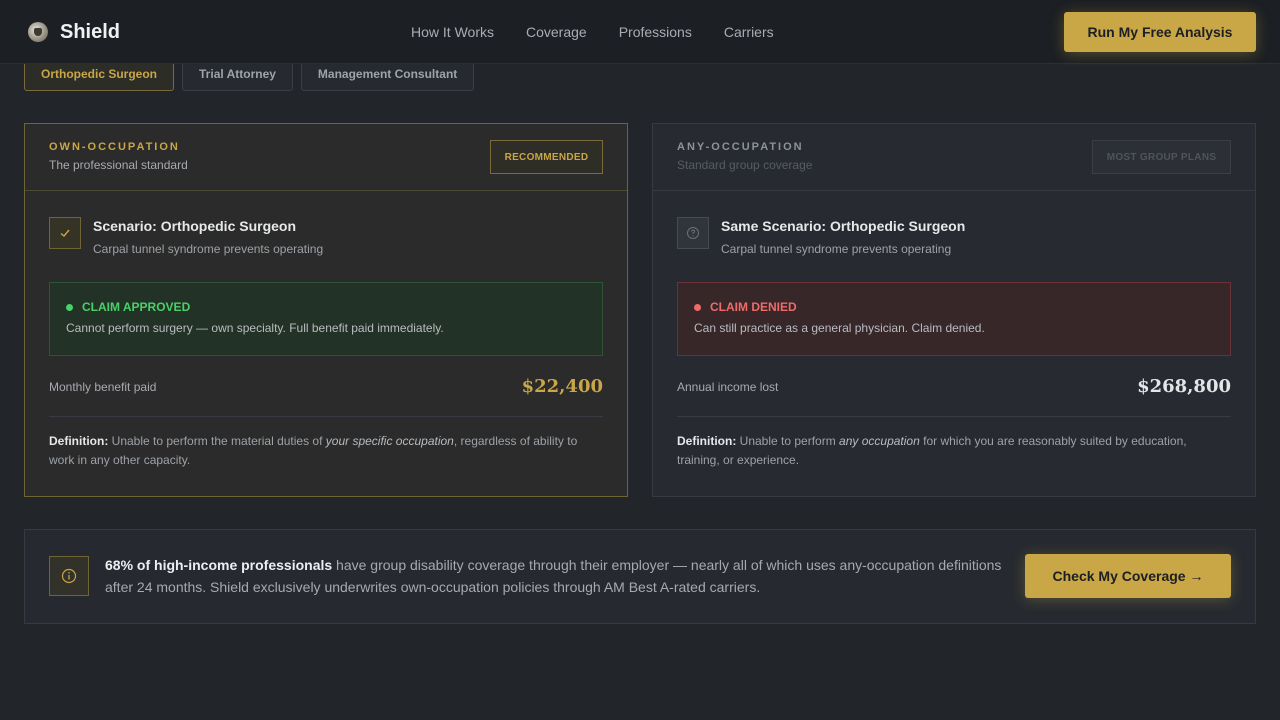 Image resolution: width=1280 pixels, height=720 pixels. What do you see at coordinates (69, 576) in the screenshot?
I see `info-icon` at bounding box center [69, 576].